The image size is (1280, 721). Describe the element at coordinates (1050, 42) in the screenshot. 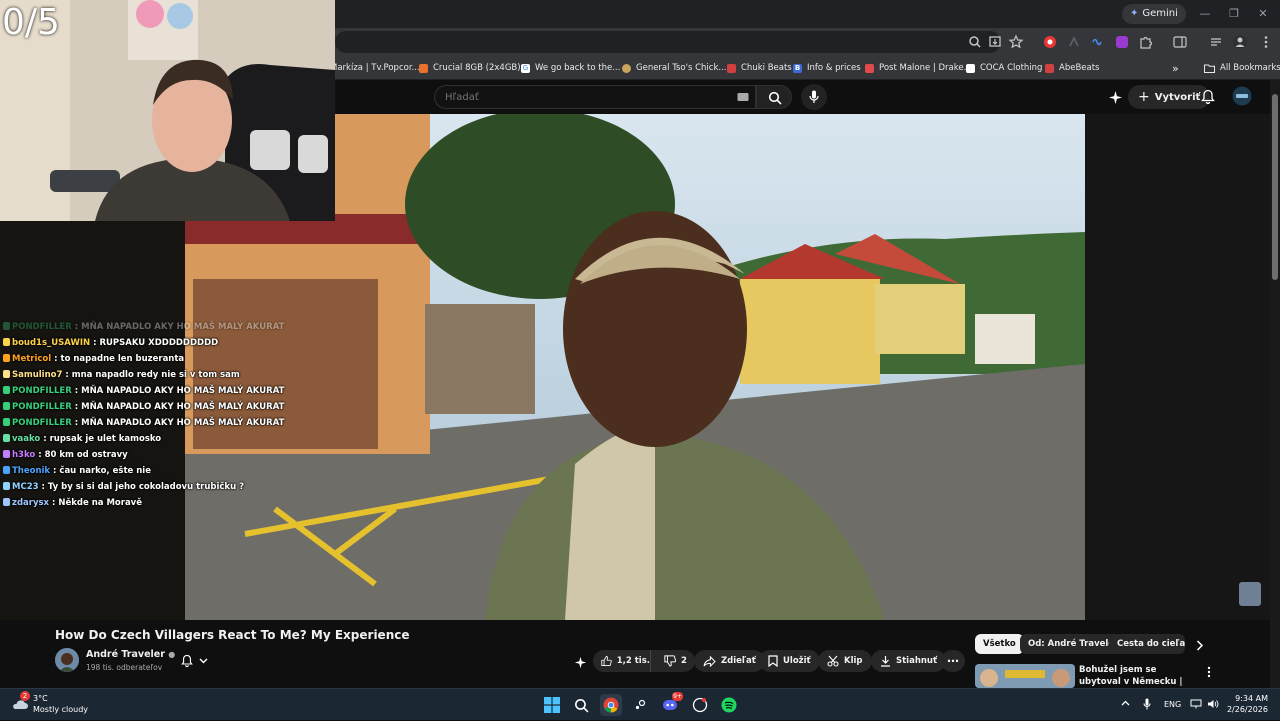

I see `extension-red-icon` at that location.